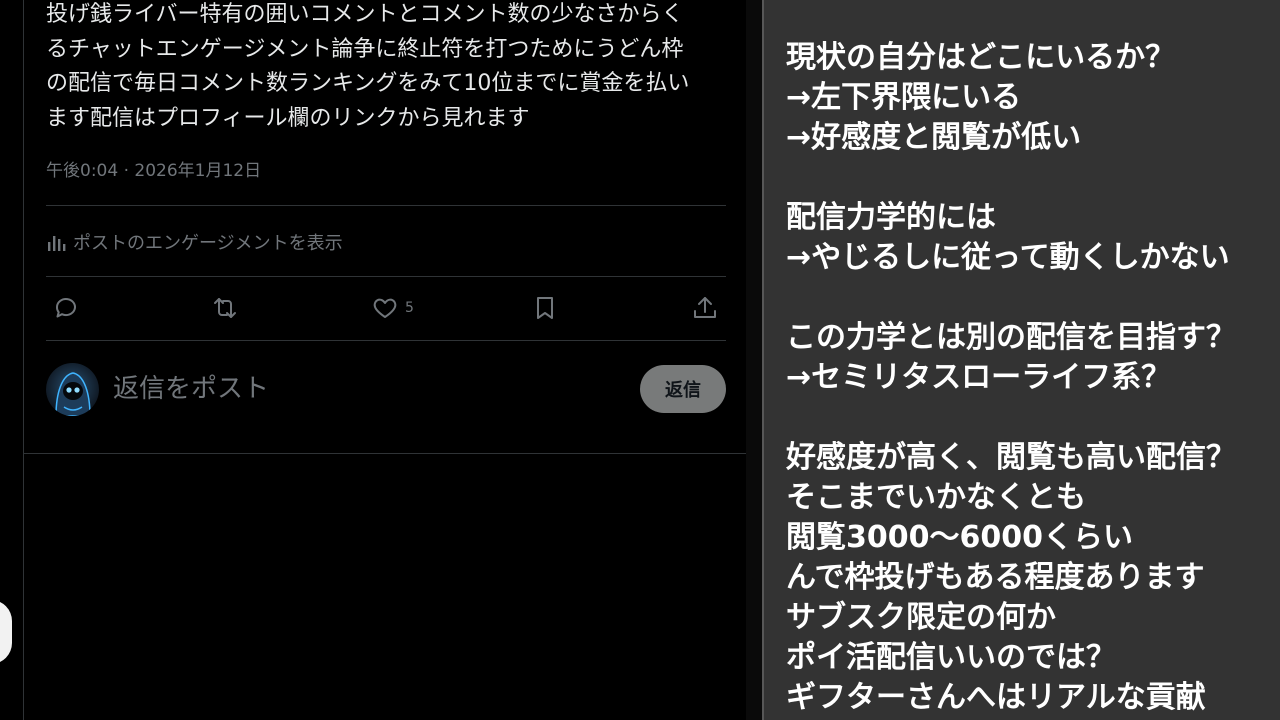 This screenshot has width=1280, height=720. I want to click on speech-bubble-icon, so click(66, 308).